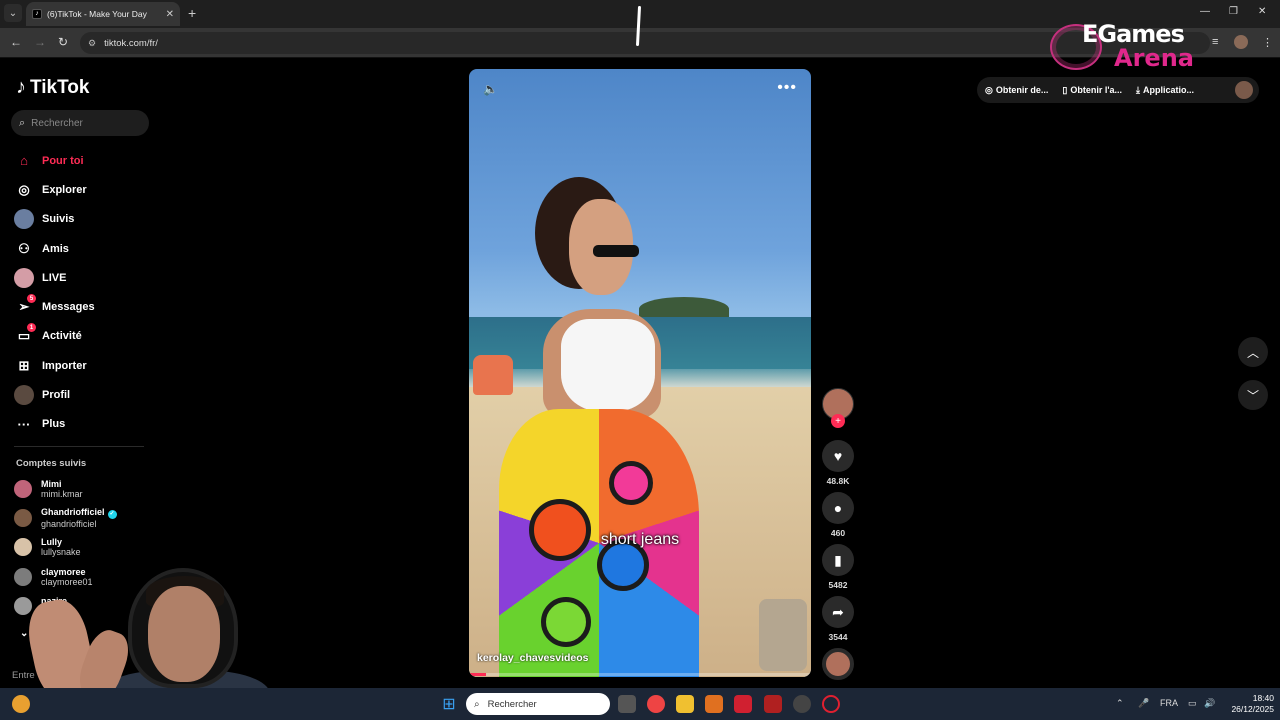 The height and width of the screenshot is (720, 1280). Describe the element at coordinates (84, 189) in the screenshot. I see `sidebar-item-explorer: ◎ Explorer` at that location.